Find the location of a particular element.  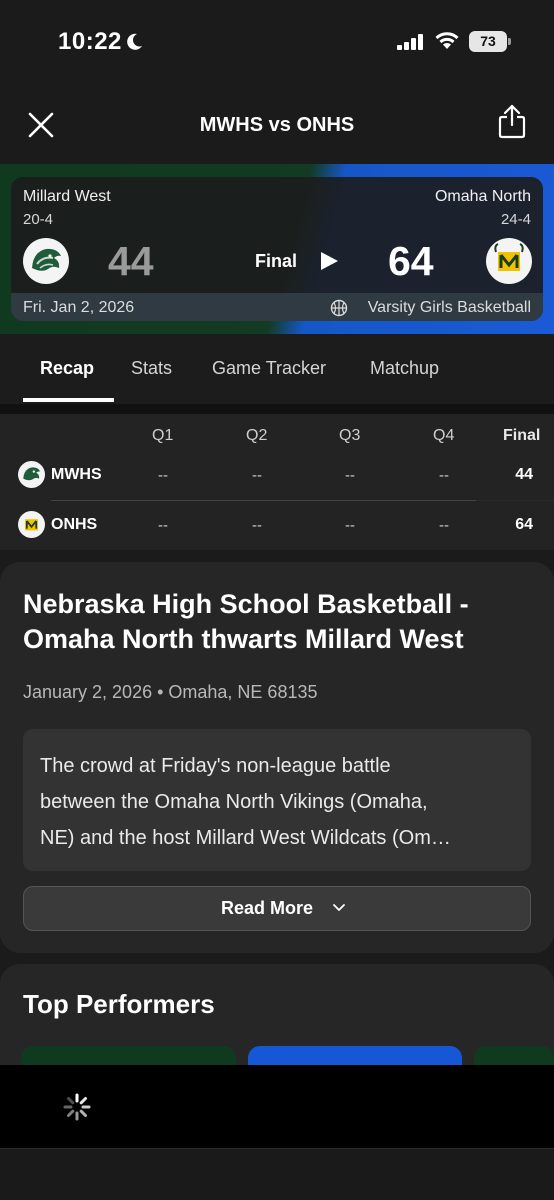

tab-matchup: Matchup is located at coordinates (404, 368).